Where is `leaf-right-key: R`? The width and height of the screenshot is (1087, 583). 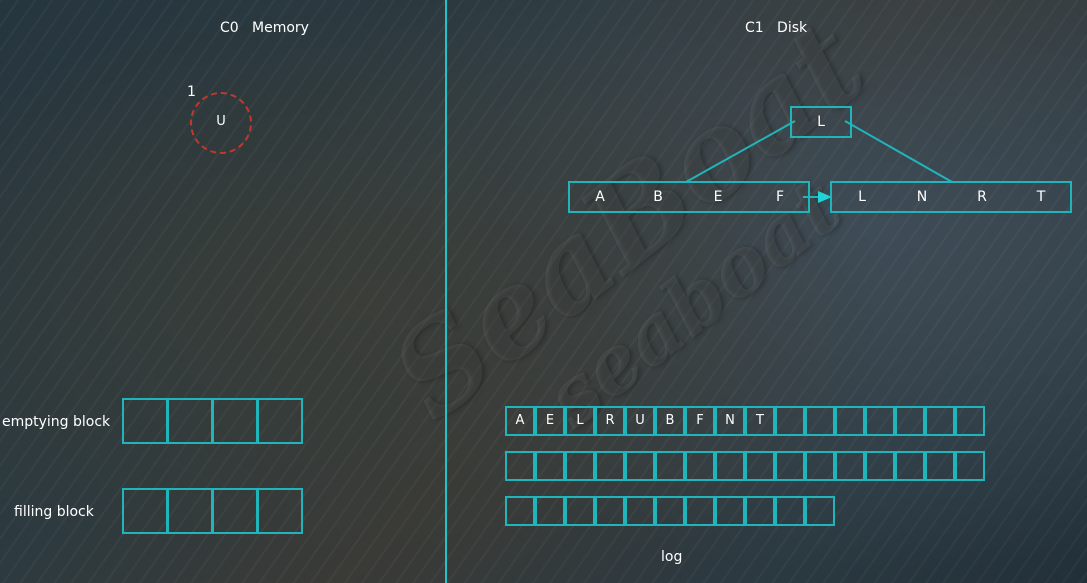 leaf-right-key: R is located at coordinates (982, 197).